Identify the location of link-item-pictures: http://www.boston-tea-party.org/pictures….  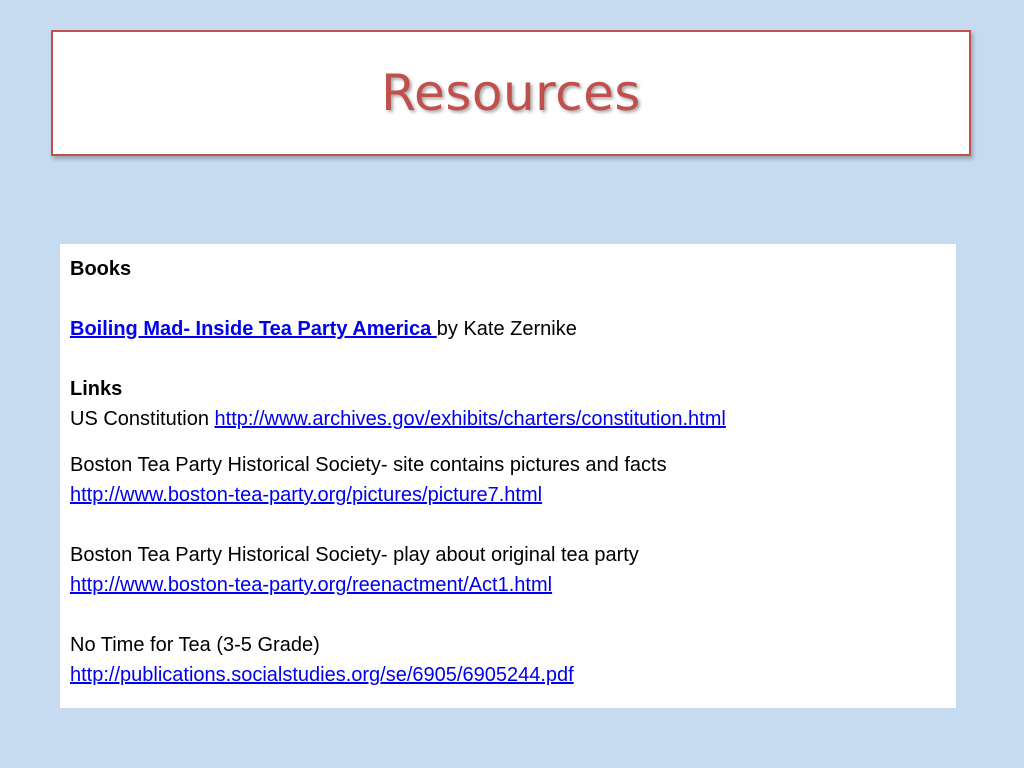
(508, 495).